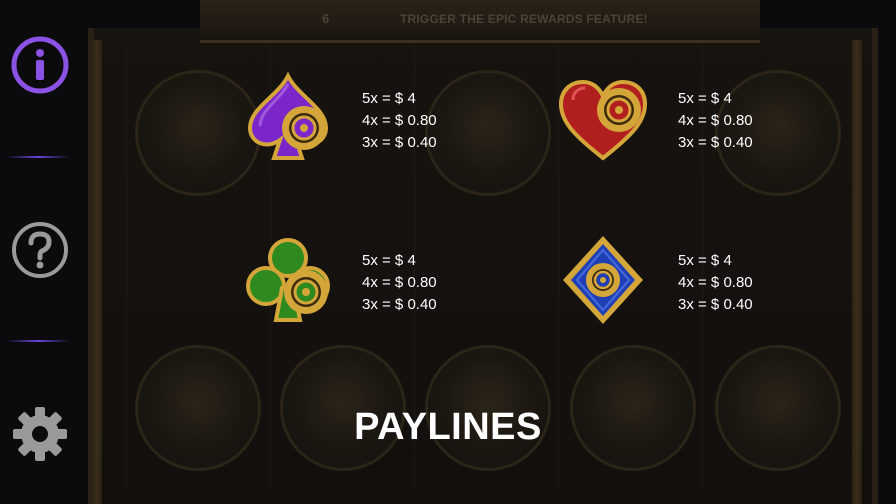 The image size is (896, 504). Describe the element at coordinates (326, 18) in the screenshot. I see `top-counter: 6` at that location.